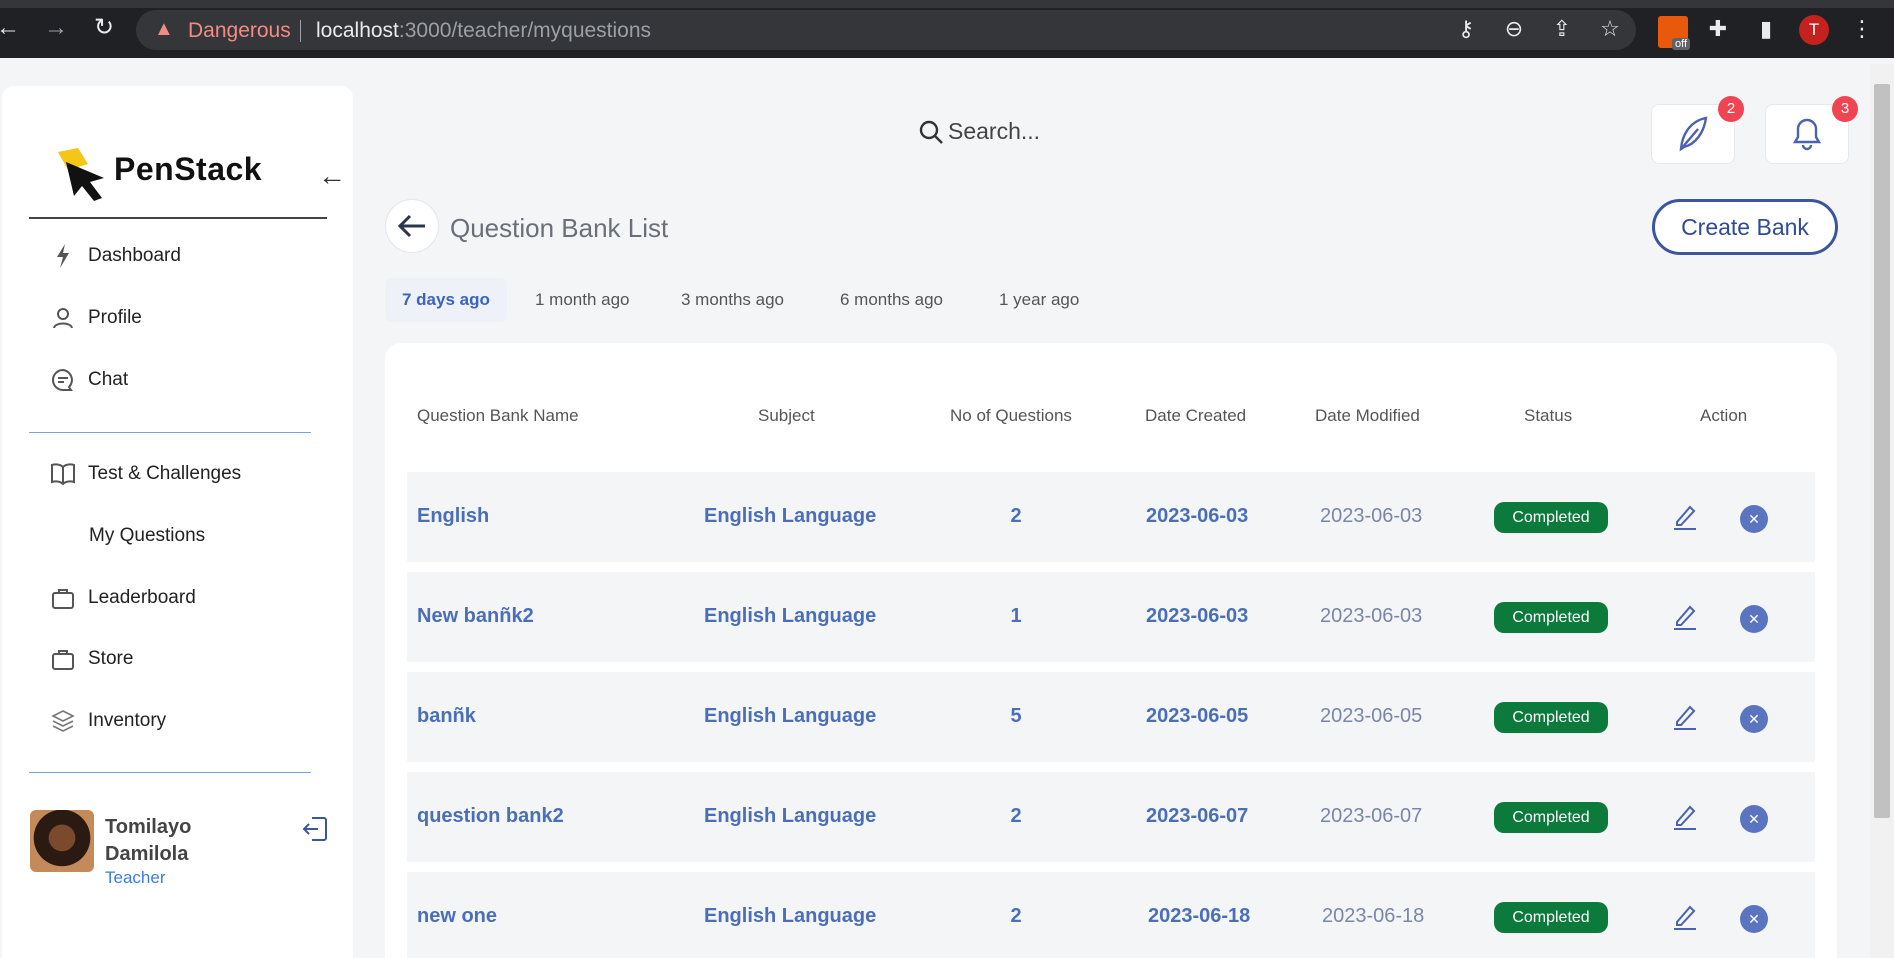 The width and height of the screenshot is (1894, 958). I want to click on browser-profile-avatar: T, so click(1814, 30).